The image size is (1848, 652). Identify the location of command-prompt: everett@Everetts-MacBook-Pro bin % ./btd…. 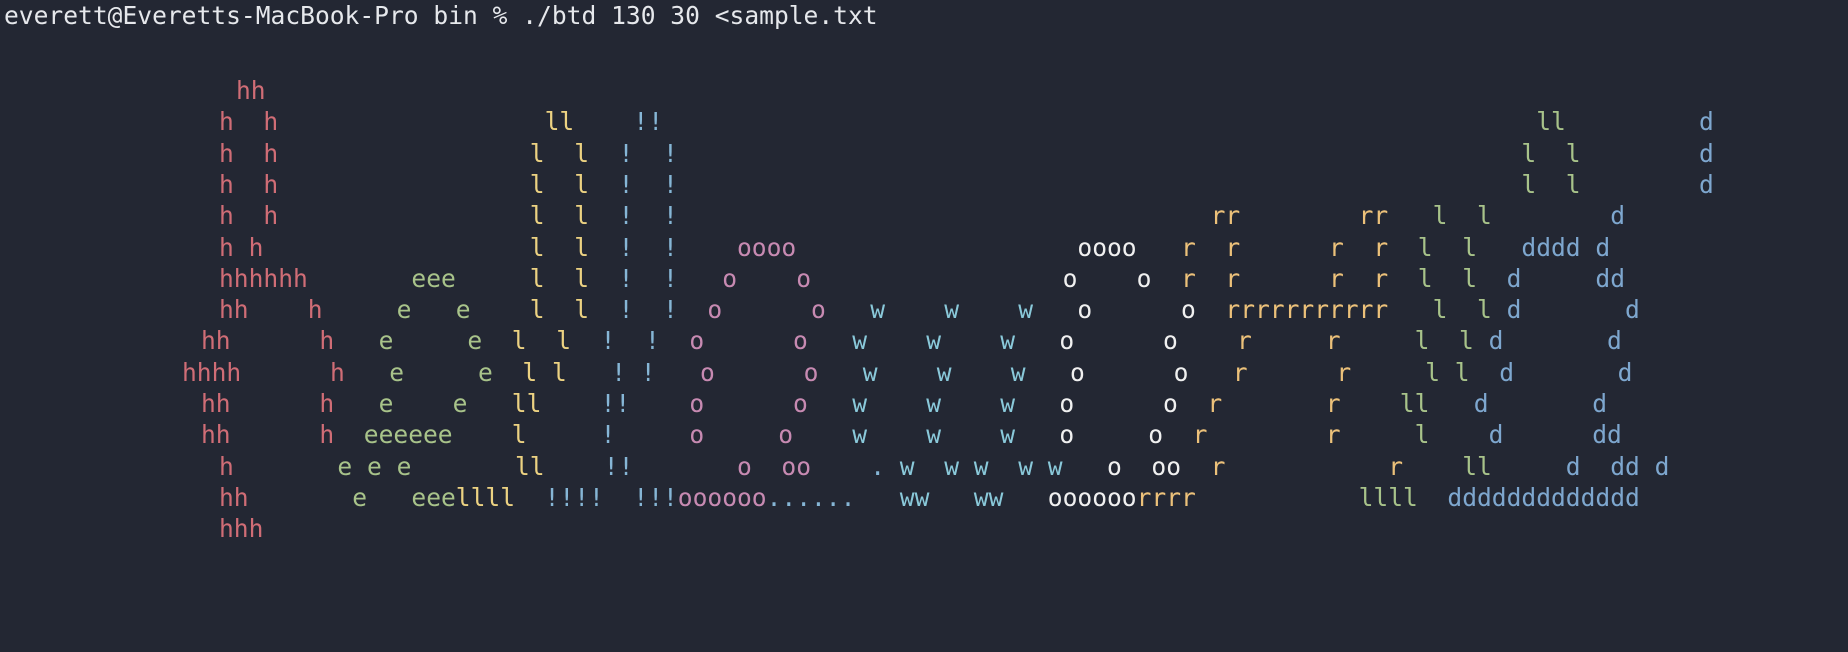
(441, 15).